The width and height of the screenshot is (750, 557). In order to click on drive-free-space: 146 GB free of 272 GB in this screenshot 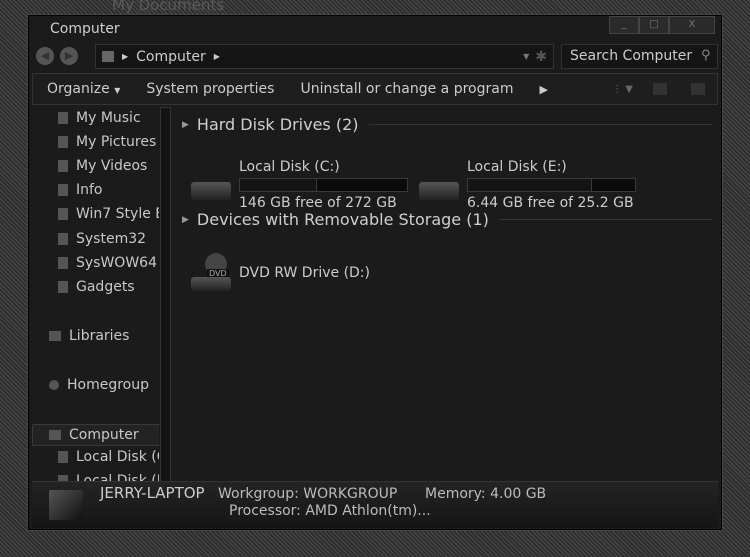, I will do `click(318, 203)`.